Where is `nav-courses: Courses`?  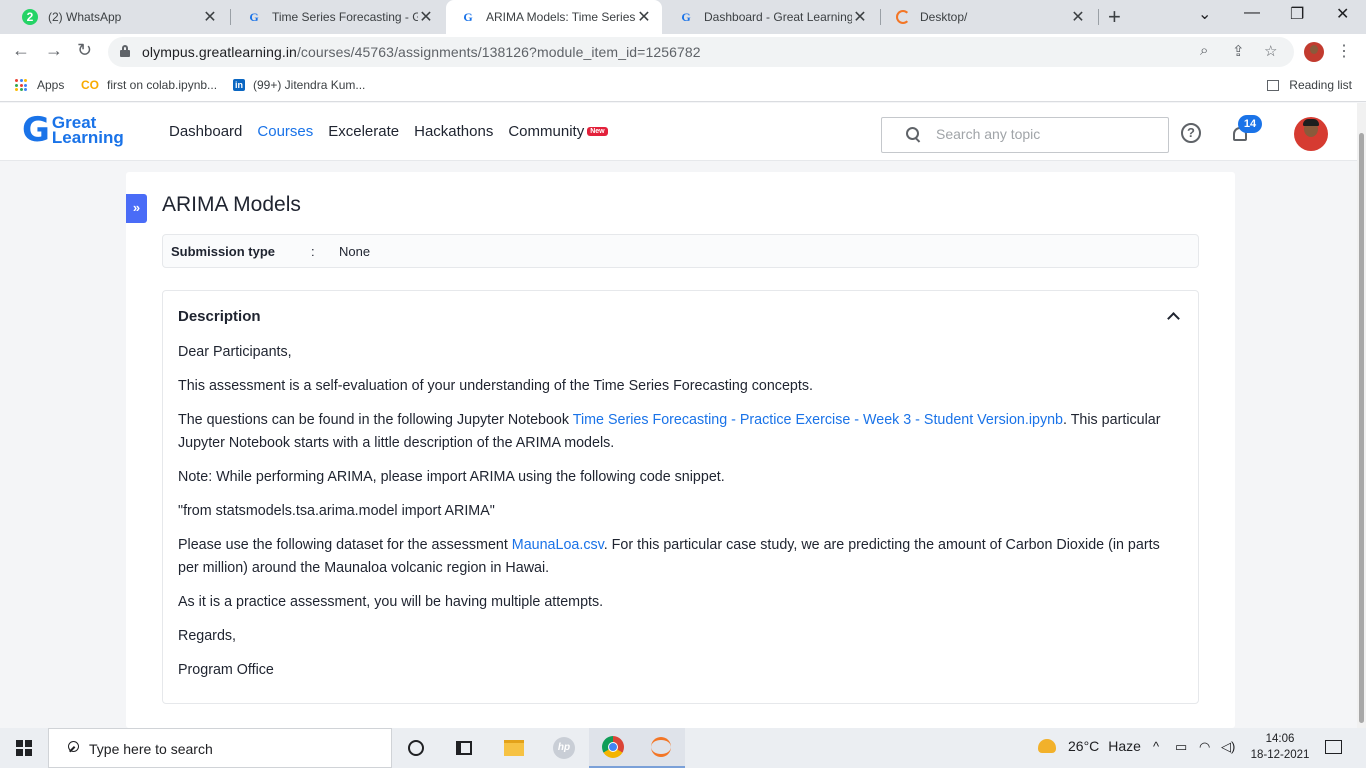
nav-courses: Courses is located at coordinates (285, 131).